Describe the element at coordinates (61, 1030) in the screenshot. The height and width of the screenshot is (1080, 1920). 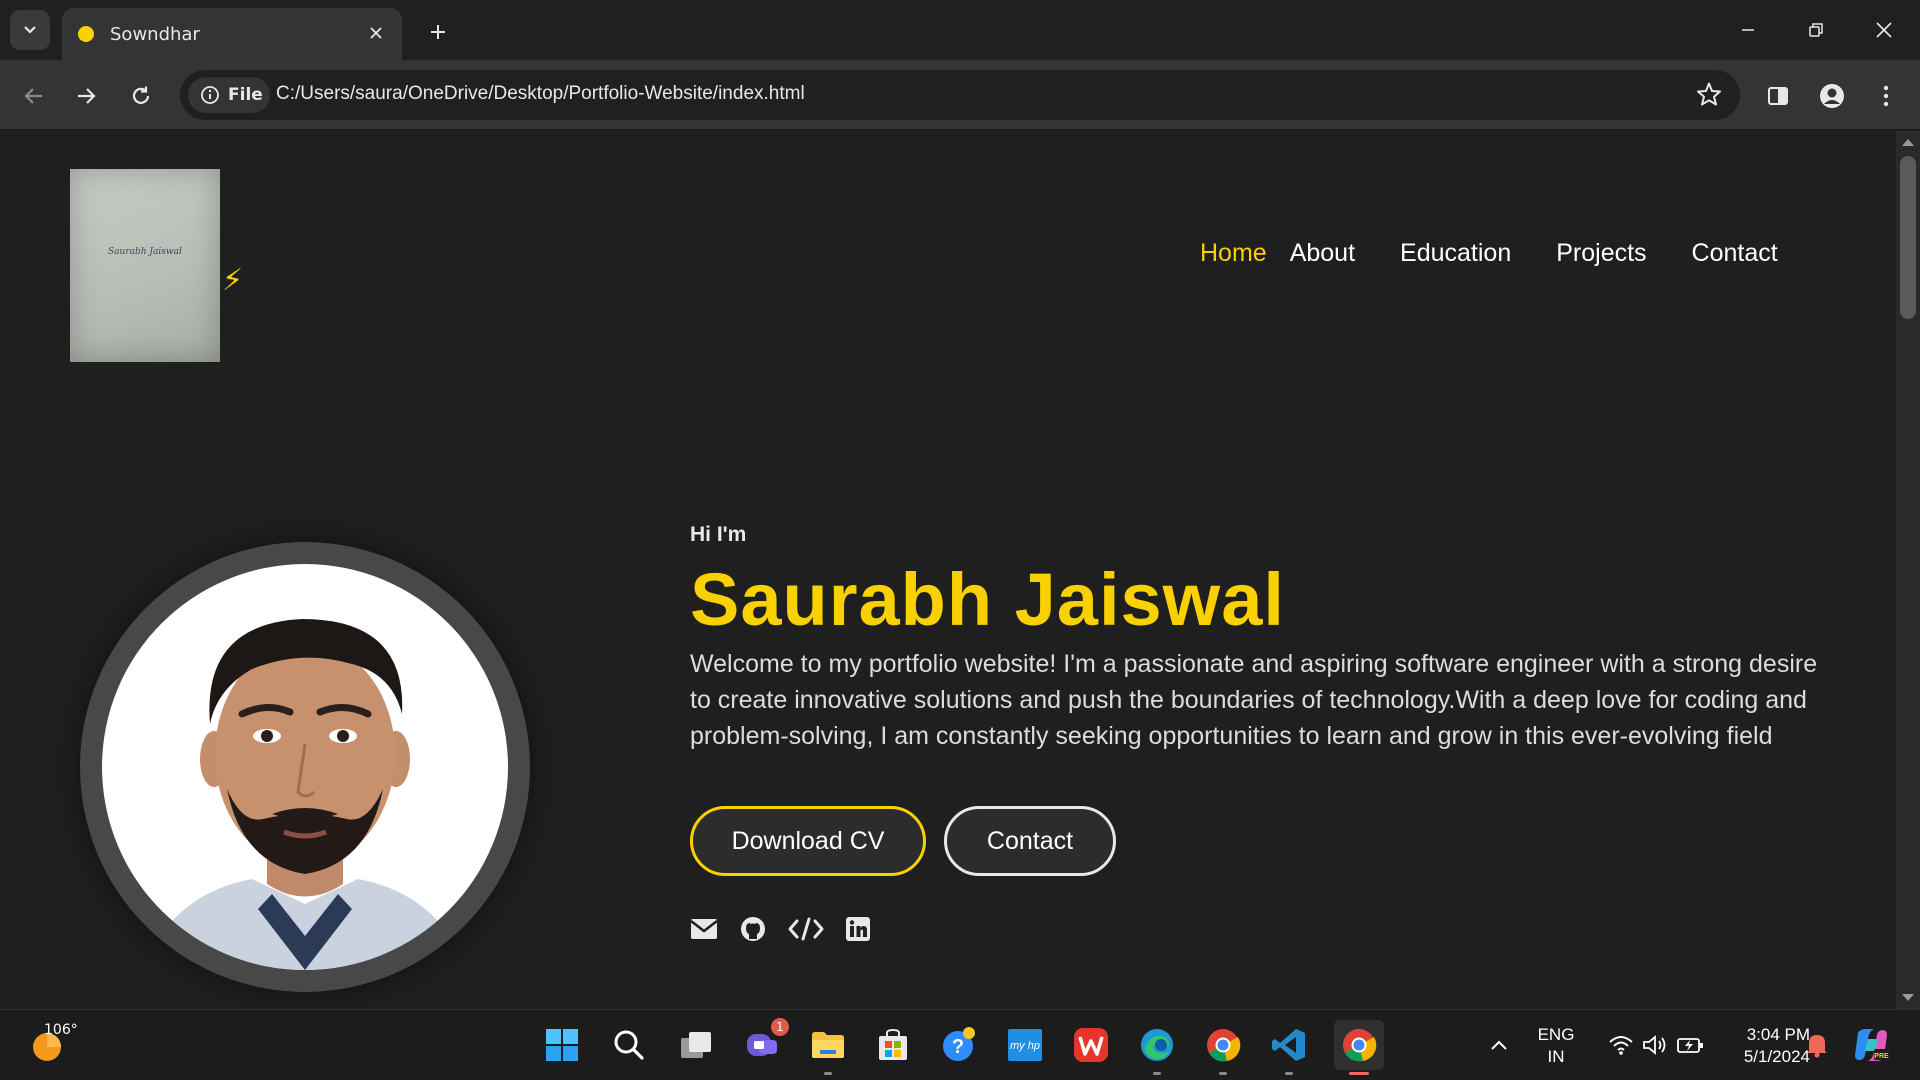
I see `weather-temperature: 106°` at that location.